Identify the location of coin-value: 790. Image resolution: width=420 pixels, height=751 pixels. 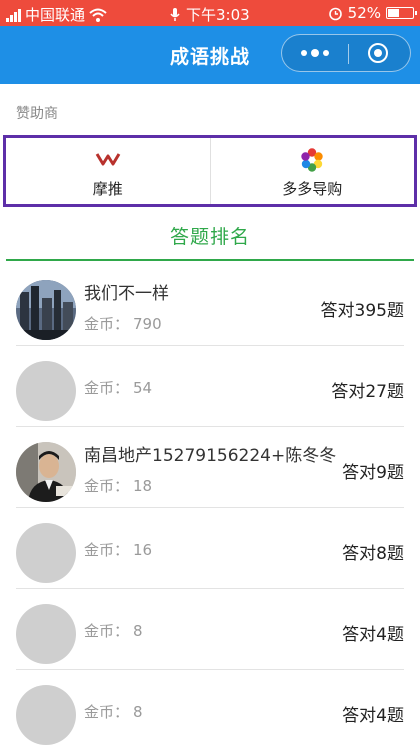
(147, 324).